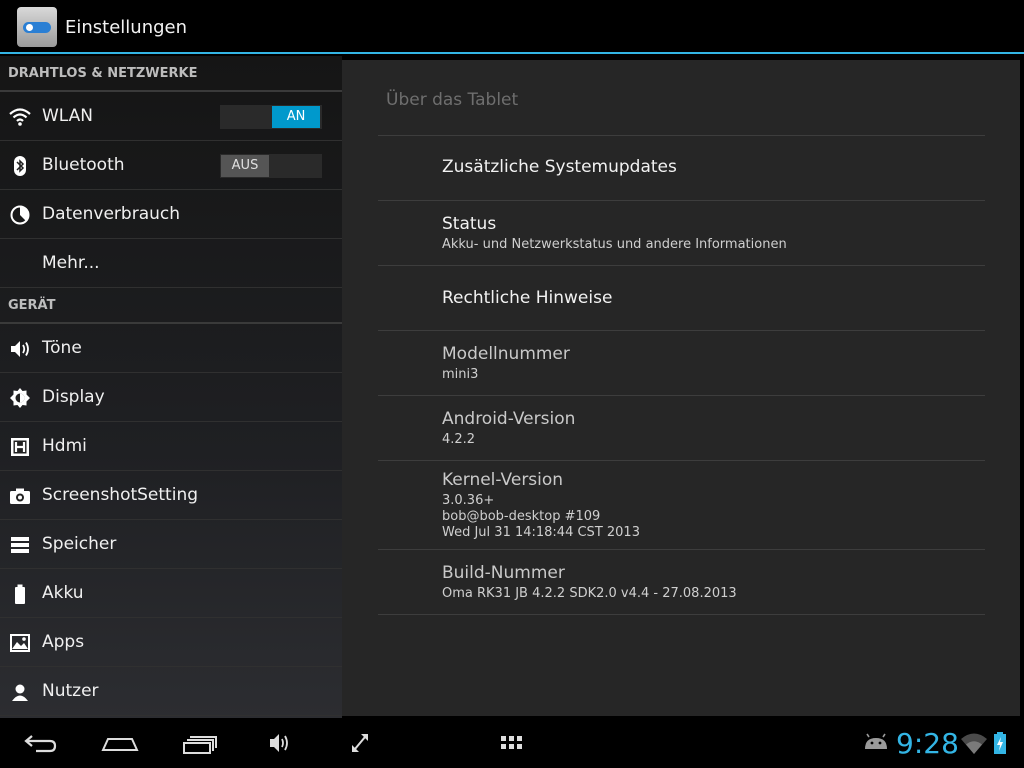 The width and height of the screenshot is (1024, 768). I want to click on pref-title: Status, so click(469, 224).